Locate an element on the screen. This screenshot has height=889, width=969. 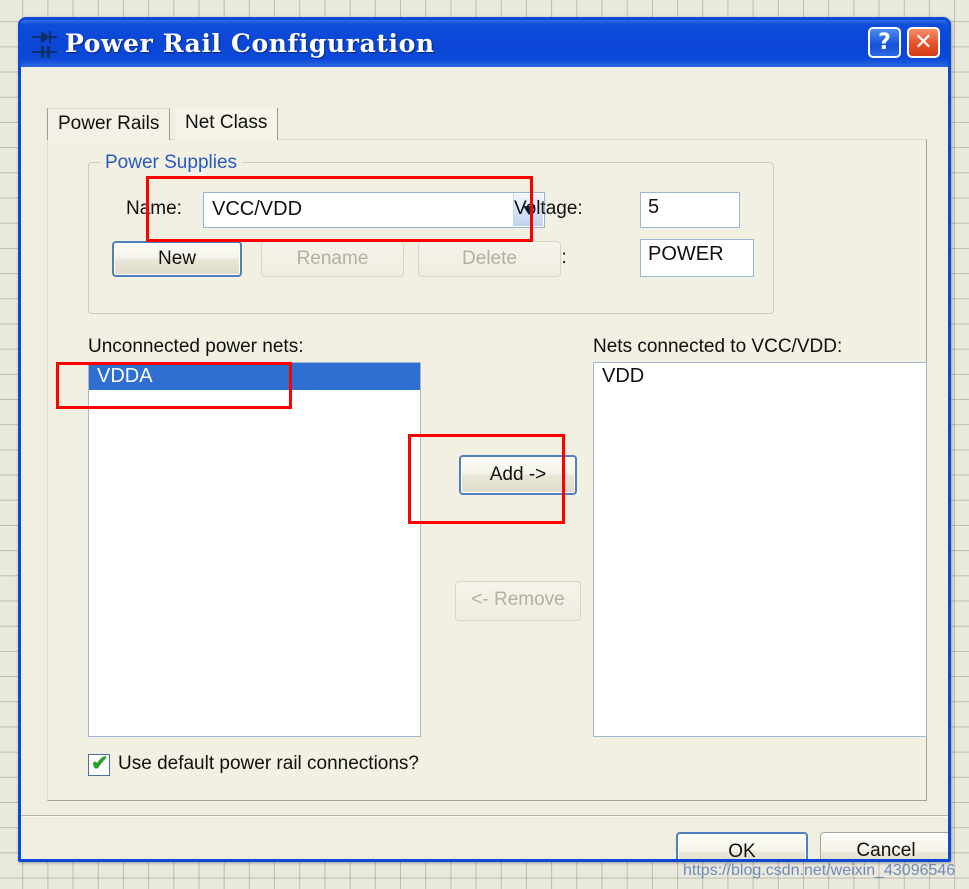
class-input: POWER is located at coordinates (697, 258).